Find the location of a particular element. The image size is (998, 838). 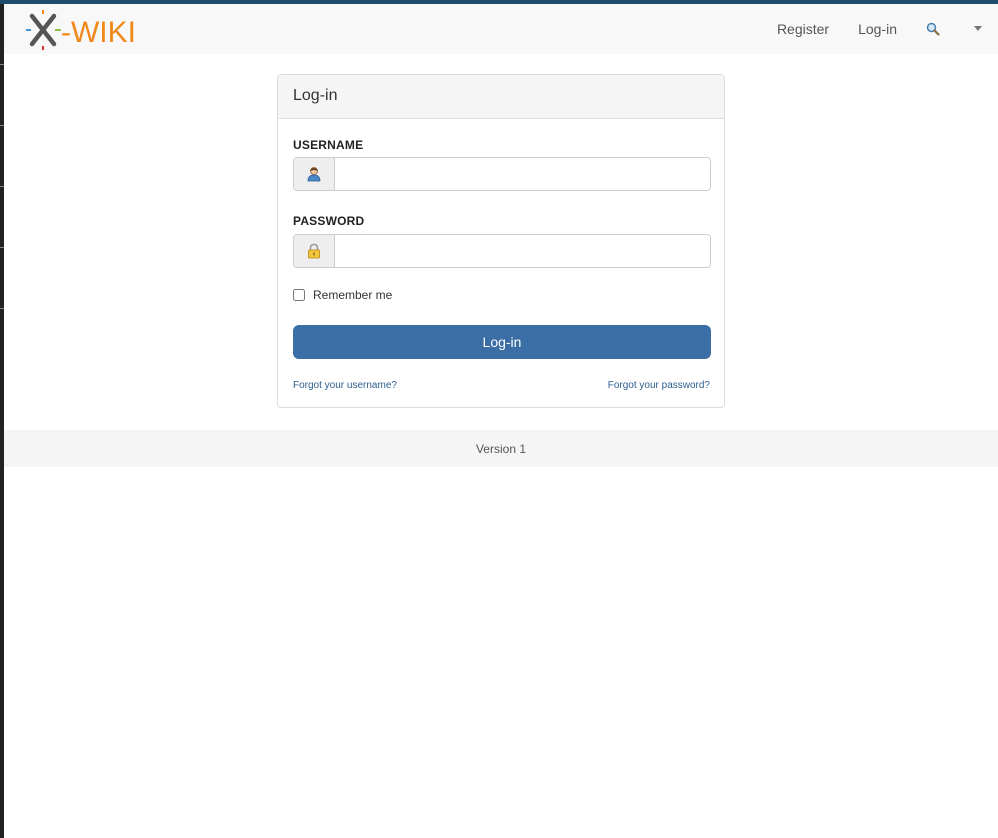

left-window-edge is located at coordinates (2, 421).